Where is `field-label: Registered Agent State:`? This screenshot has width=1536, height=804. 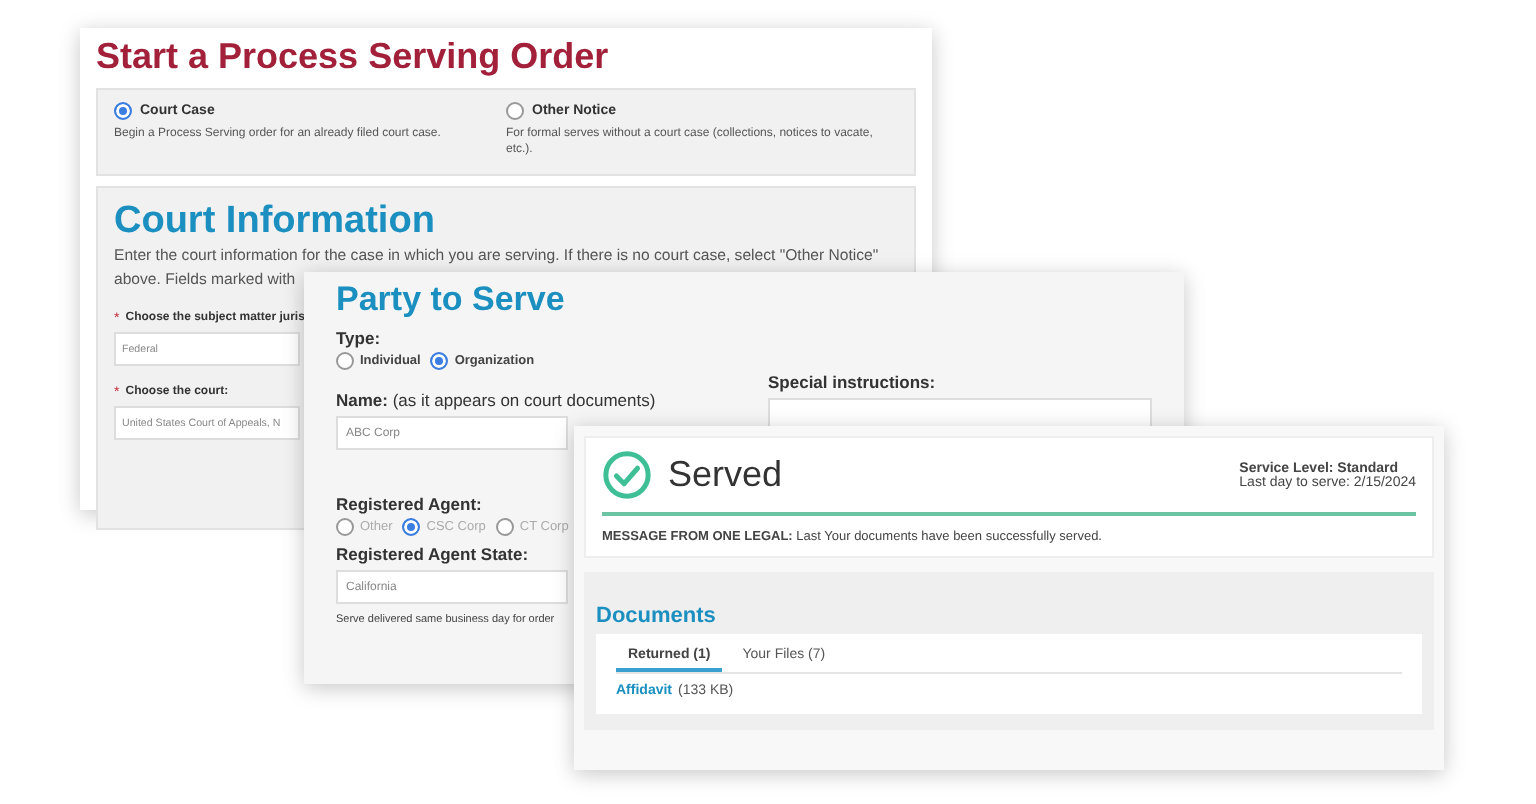
field-label: Registered Agent State: is located at coordinates (433, 554).